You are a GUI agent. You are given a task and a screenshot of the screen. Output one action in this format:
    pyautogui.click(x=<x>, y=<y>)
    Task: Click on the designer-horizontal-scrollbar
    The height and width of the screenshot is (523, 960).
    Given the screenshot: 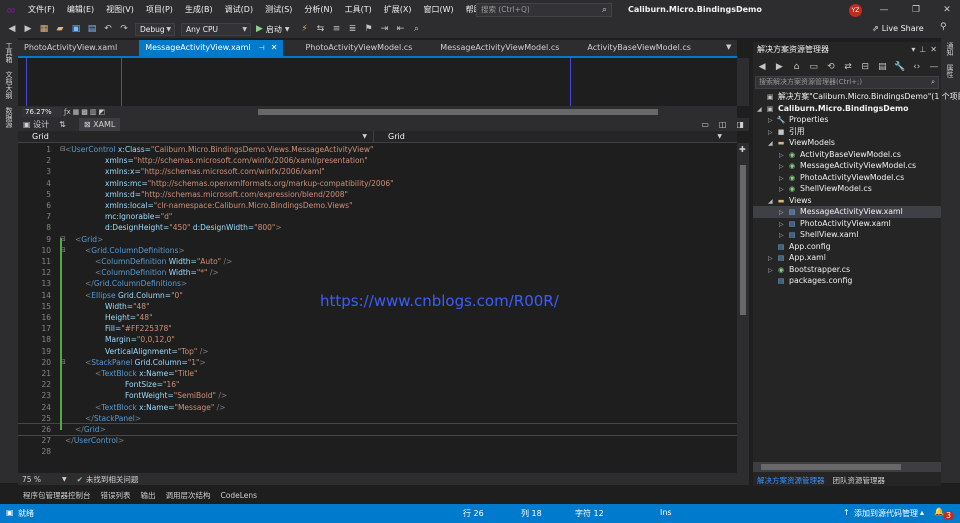 What is the action you would take?
    pyautogui.click(x=377, y=112)
    